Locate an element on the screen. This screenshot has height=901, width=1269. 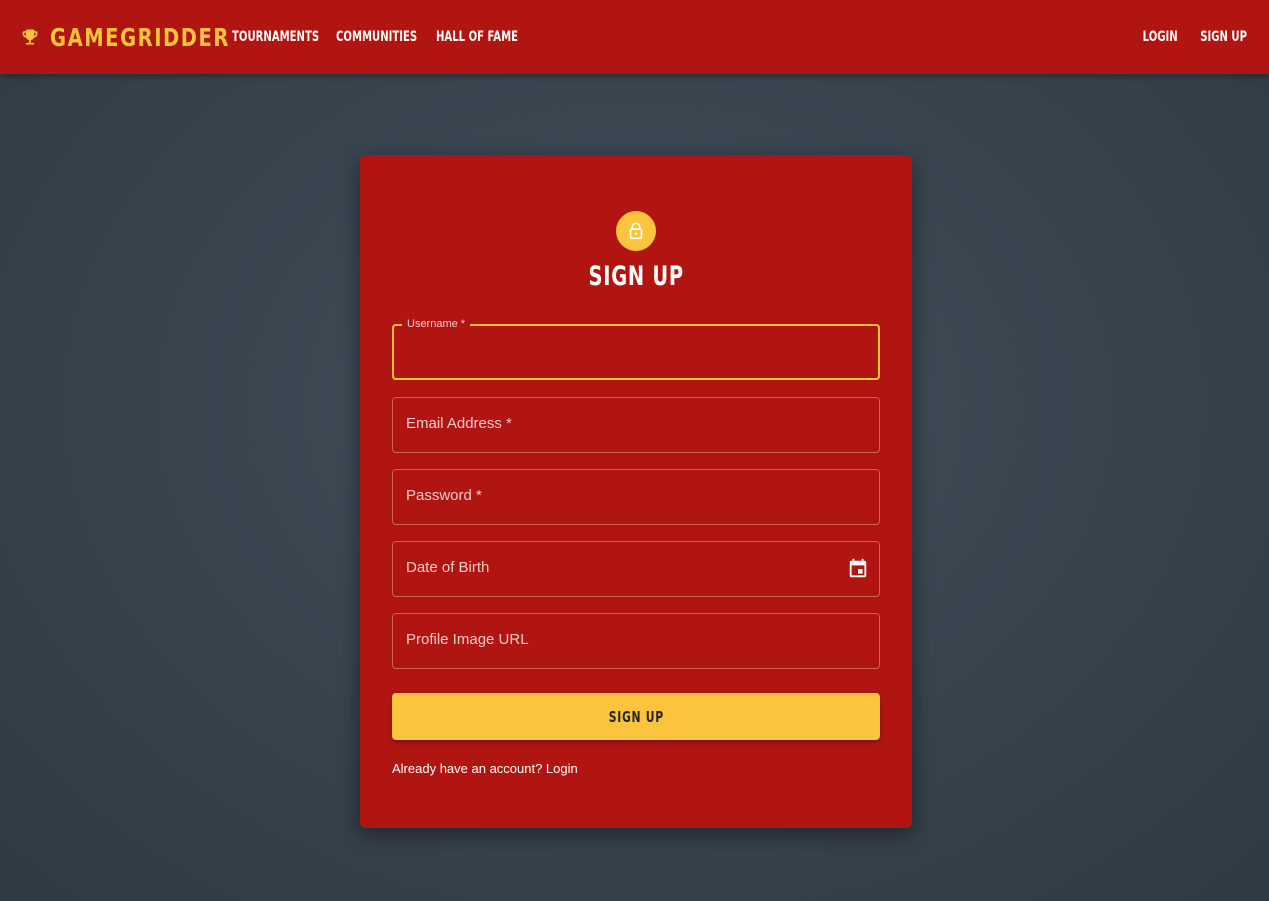
signup-submit-button: SIGN UP is located at coordinates (636, 716).